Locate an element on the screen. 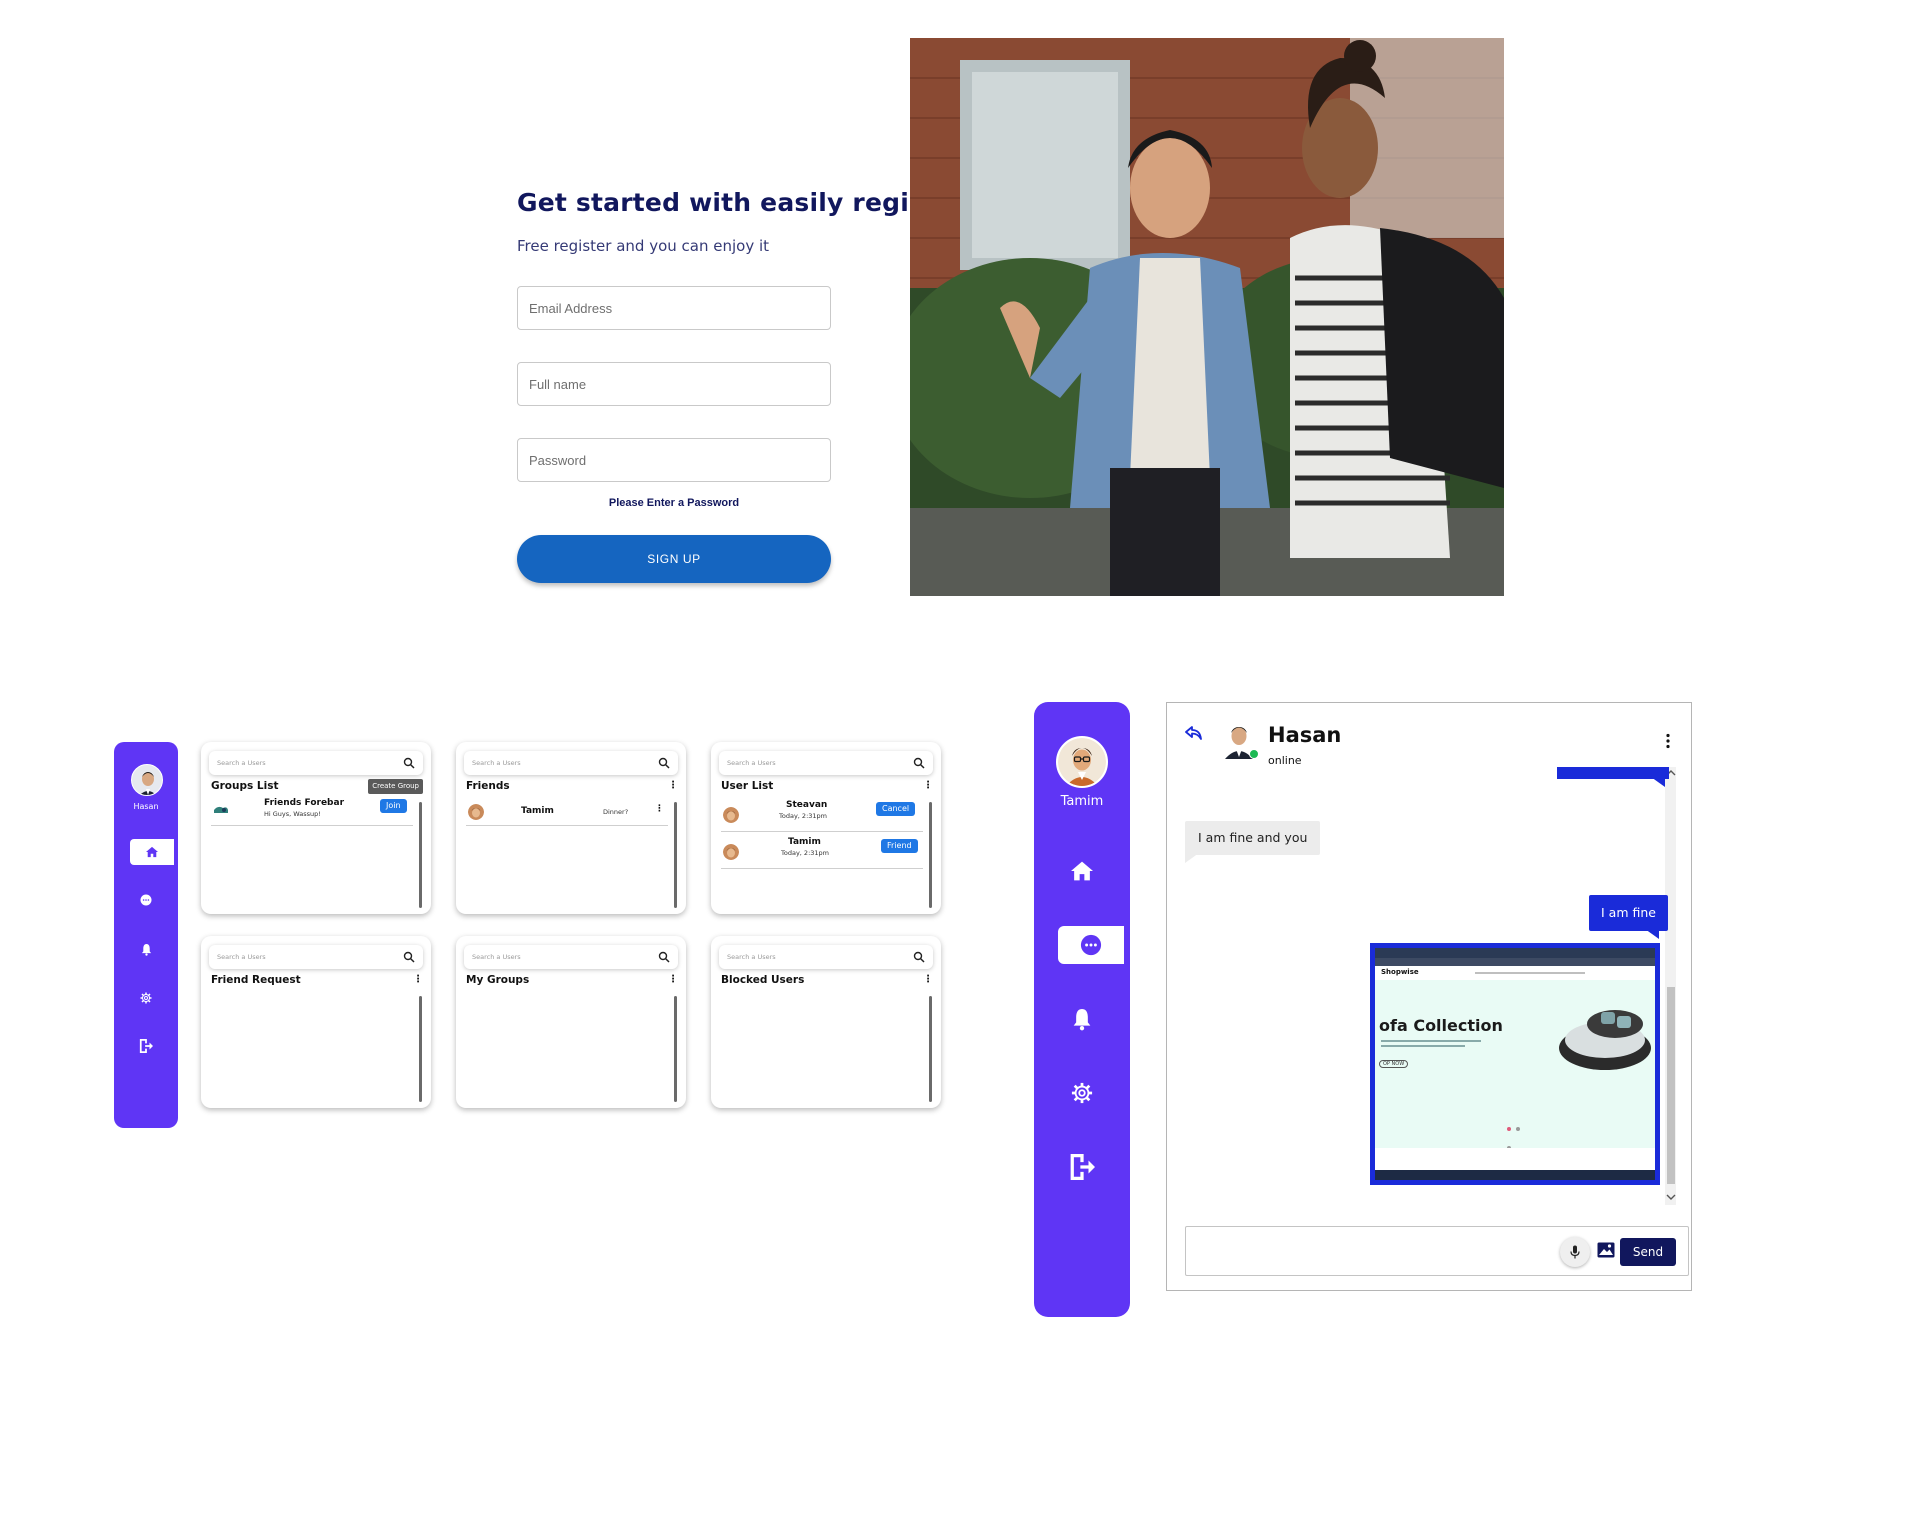 The width and height of the screenshot is (1916, 1517). send-button: Send is located at coordinates (1648, 1252).